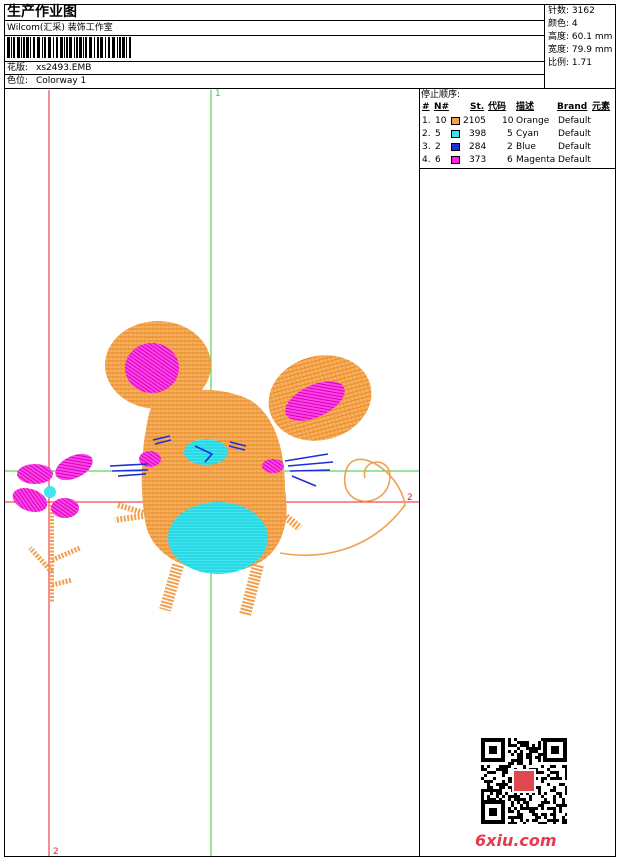  What do you see at coordinates (18, 81) in the screenshot?
I see `colorway-label: 色位:` at bounding box center [18, 81].